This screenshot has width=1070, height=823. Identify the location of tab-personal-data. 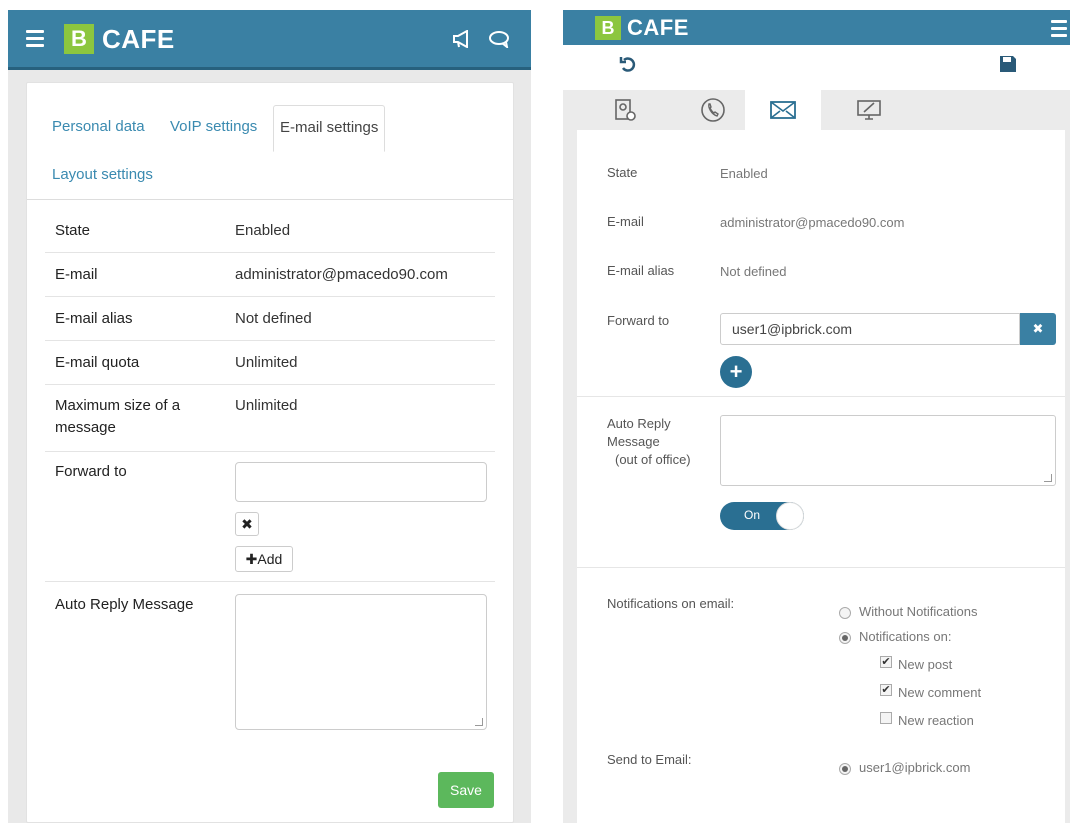
(625, 110).